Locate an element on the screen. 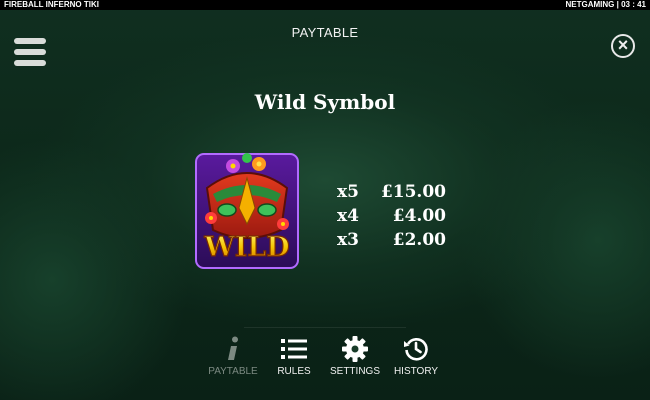 This screenshot has width=650, height=400. payout-row: x5 £15.00 is located at coordinates (397, 194).